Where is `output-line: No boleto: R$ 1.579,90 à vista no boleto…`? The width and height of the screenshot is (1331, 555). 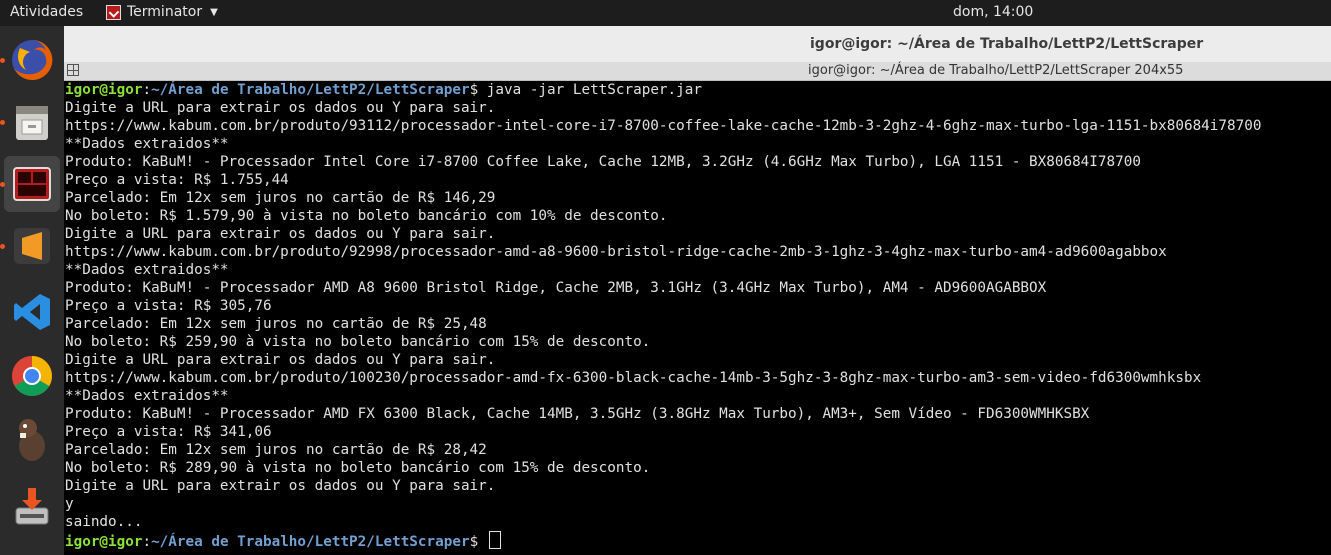 output-line: No boleto: R$ 1.579,90 à vista no boleto… is located at coordinates (366, 216).